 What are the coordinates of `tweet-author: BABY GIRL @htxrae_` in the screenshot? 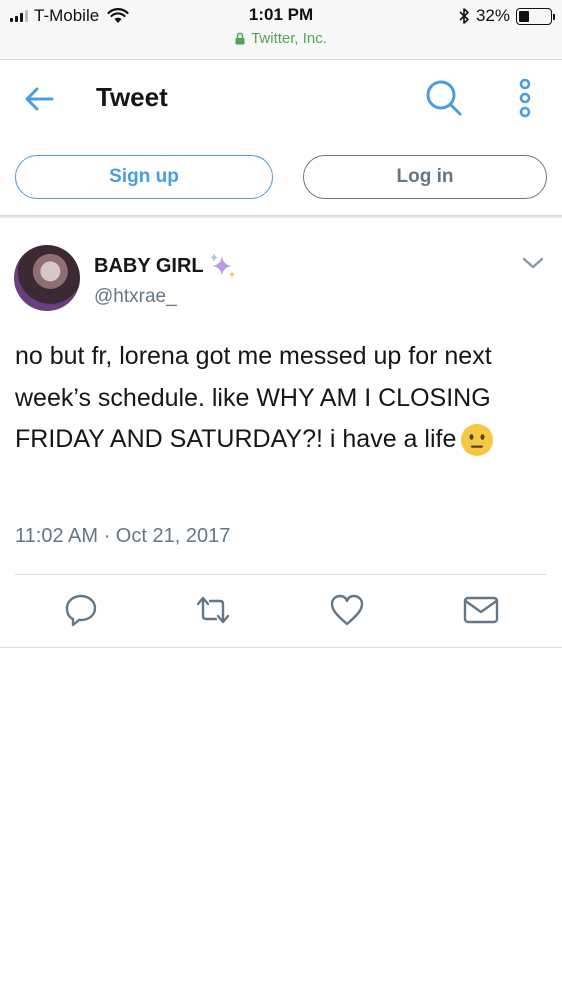 It's located at (166, 280).